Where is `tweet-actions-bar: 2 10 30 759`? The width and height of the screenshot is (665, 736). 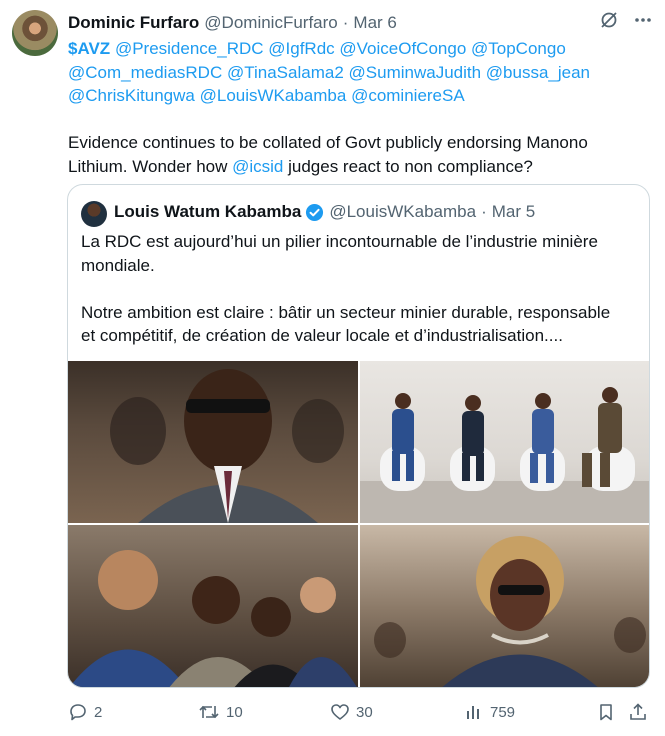
tweet-actions-bar: 2 10 30 759 is located at coordinates (360, 714).